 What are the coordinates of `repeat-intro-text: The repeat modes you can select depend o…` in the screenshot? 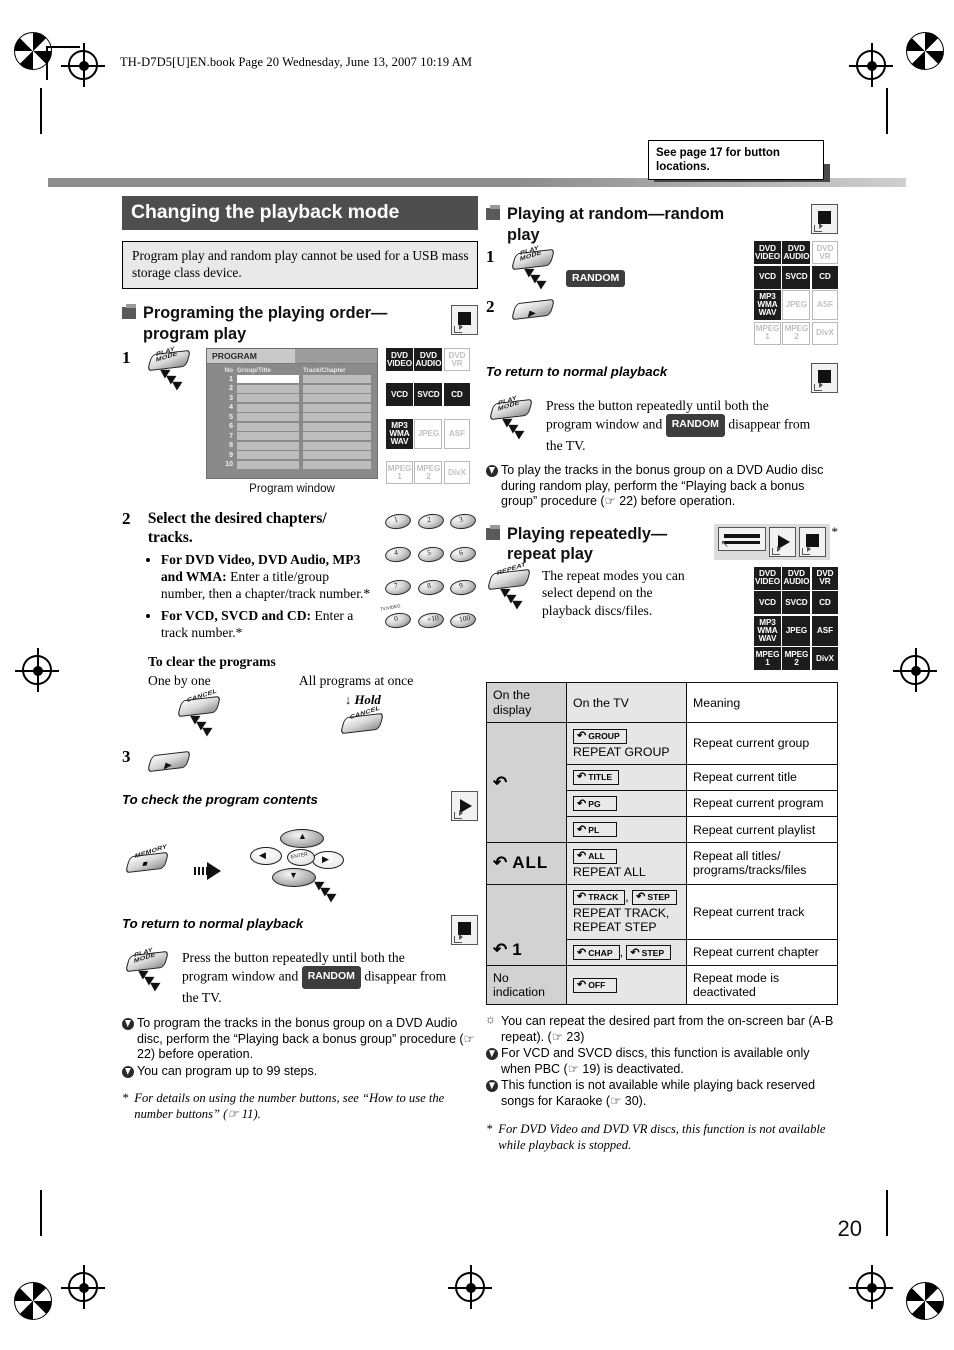 It's located at (613, 592).